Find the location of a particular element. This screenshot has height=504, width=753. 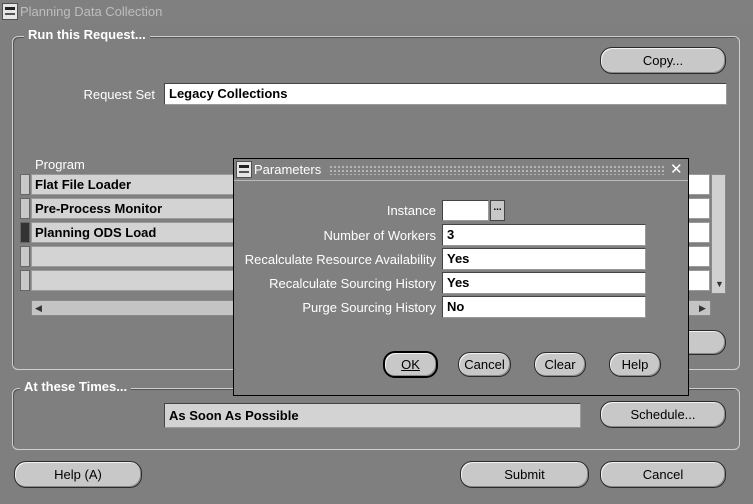

clear-button: Clear is located at coordinates (560, 364).